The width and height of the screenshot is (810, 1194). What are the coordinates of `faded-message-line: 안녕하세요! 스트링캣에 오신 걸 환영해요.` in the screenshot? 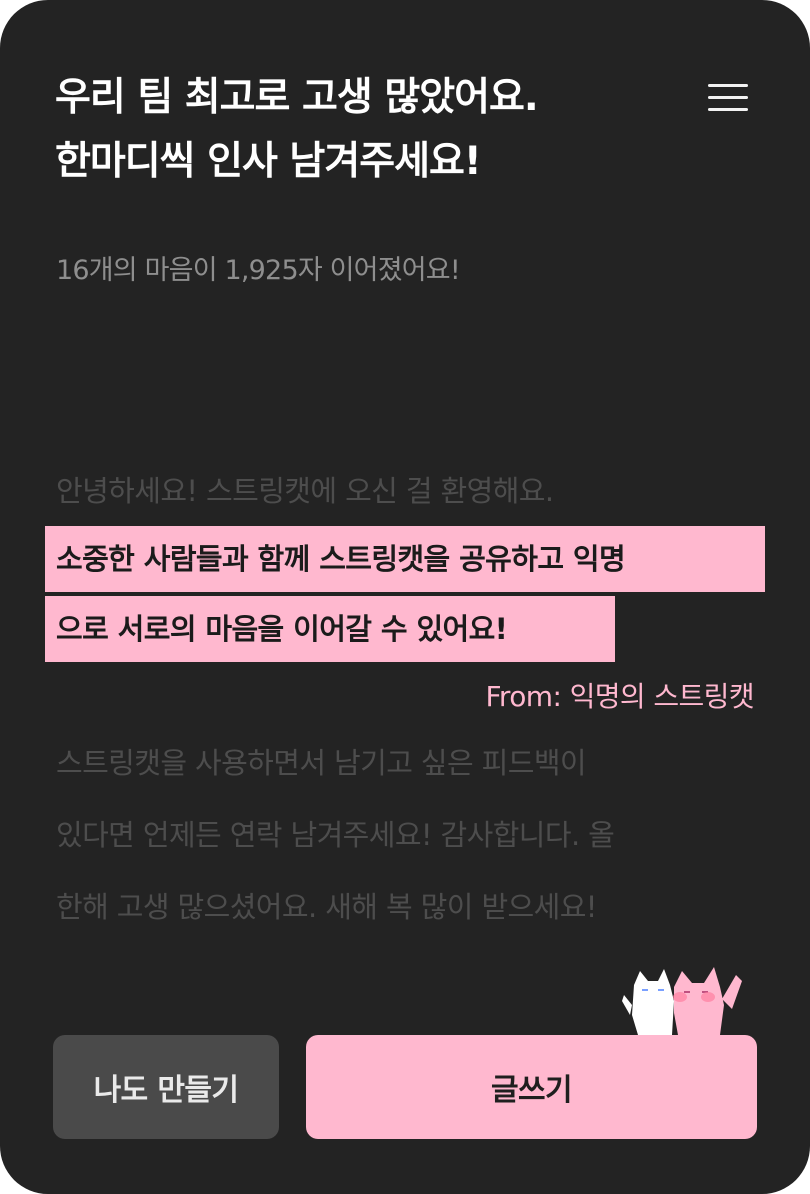 It's located at (305, 491).